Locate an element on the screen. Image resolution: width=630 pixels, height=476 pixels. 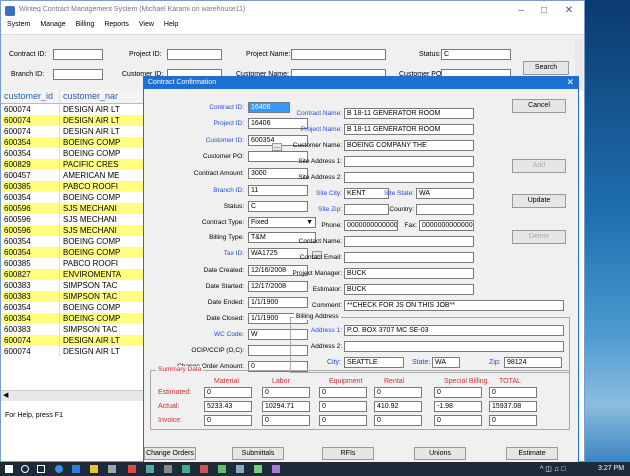
close-icon: ✕ is located at coordinates (569, 11).